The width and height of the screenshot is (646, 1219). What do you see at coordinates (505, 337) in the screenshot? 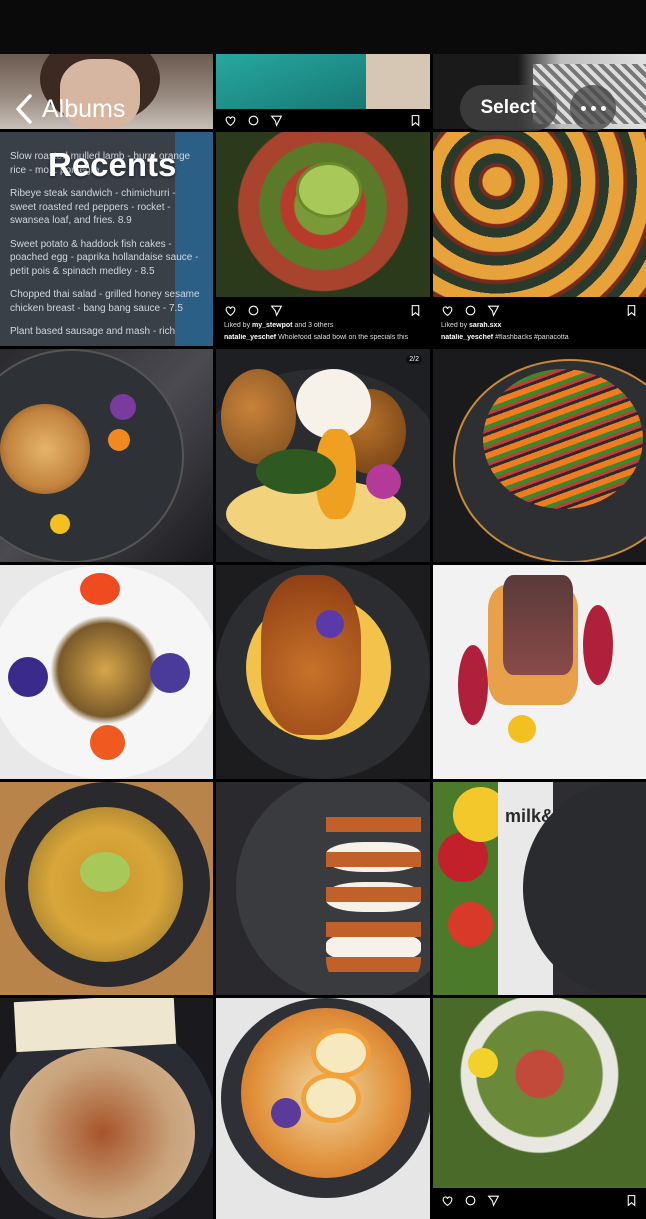
I see `caption-line: natalie_yeschef #flashbacks #panacotta` at bounding box center [505, 337].